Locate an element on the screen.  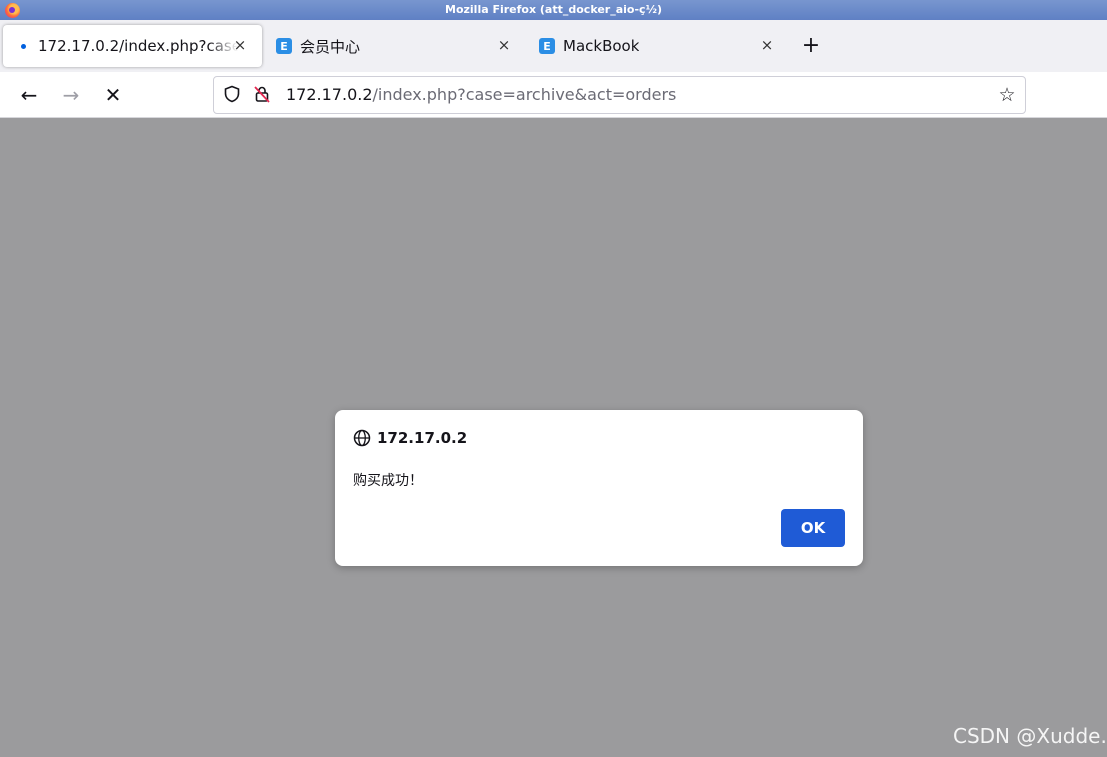
url-path: /index.php?case=archive&act=orders is located at coordinates (524, 94).